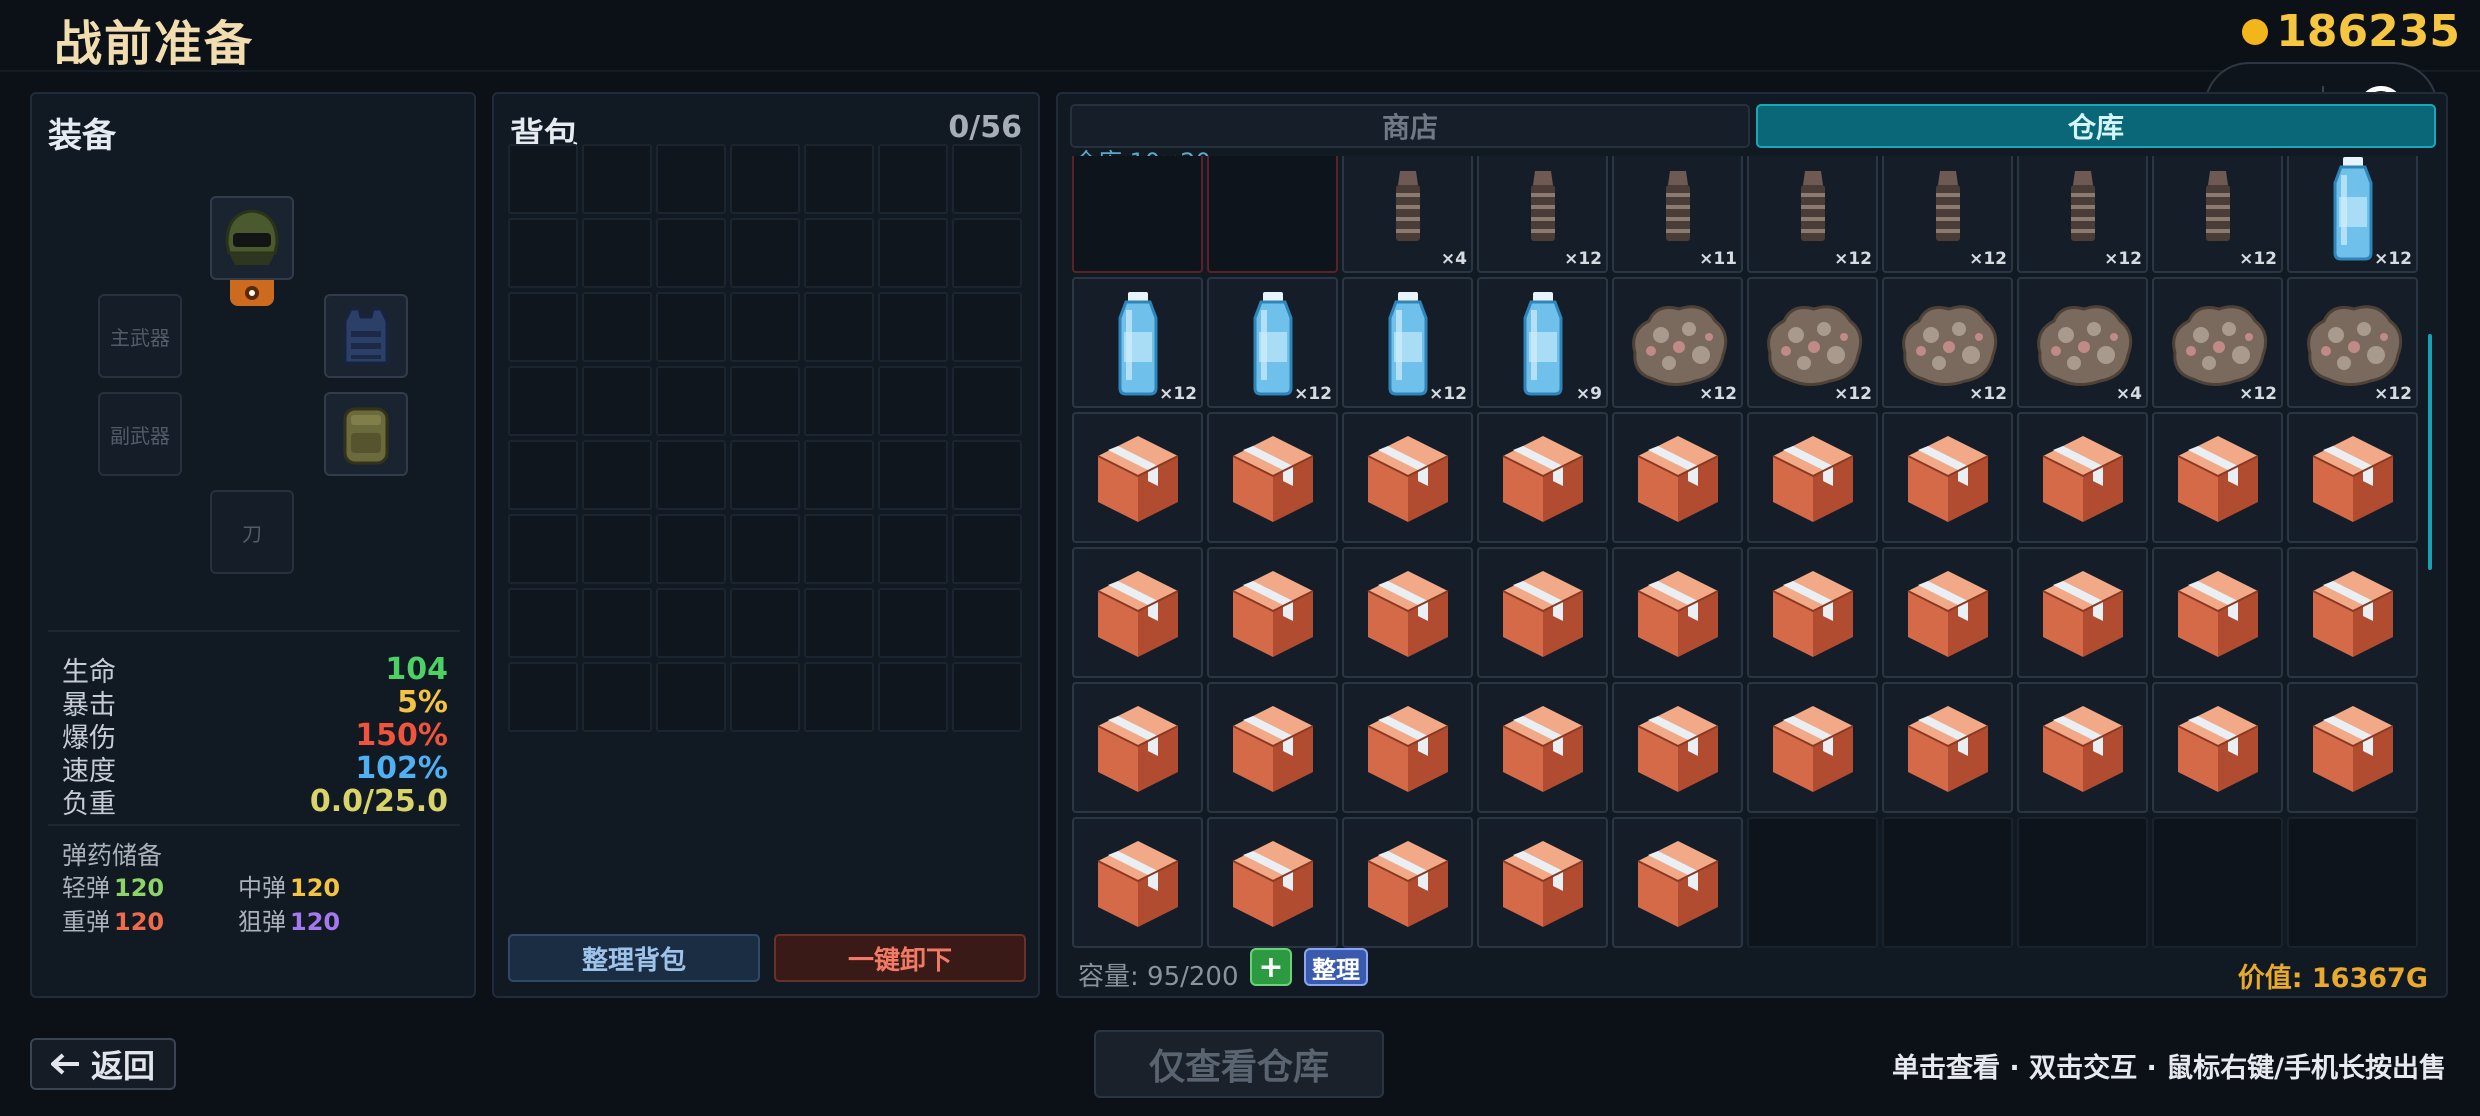 The image size is (2480, 1116). Describe the element at coordinates (252, 532) in the screenshot. I see `knife-slot: 刀` at that location.